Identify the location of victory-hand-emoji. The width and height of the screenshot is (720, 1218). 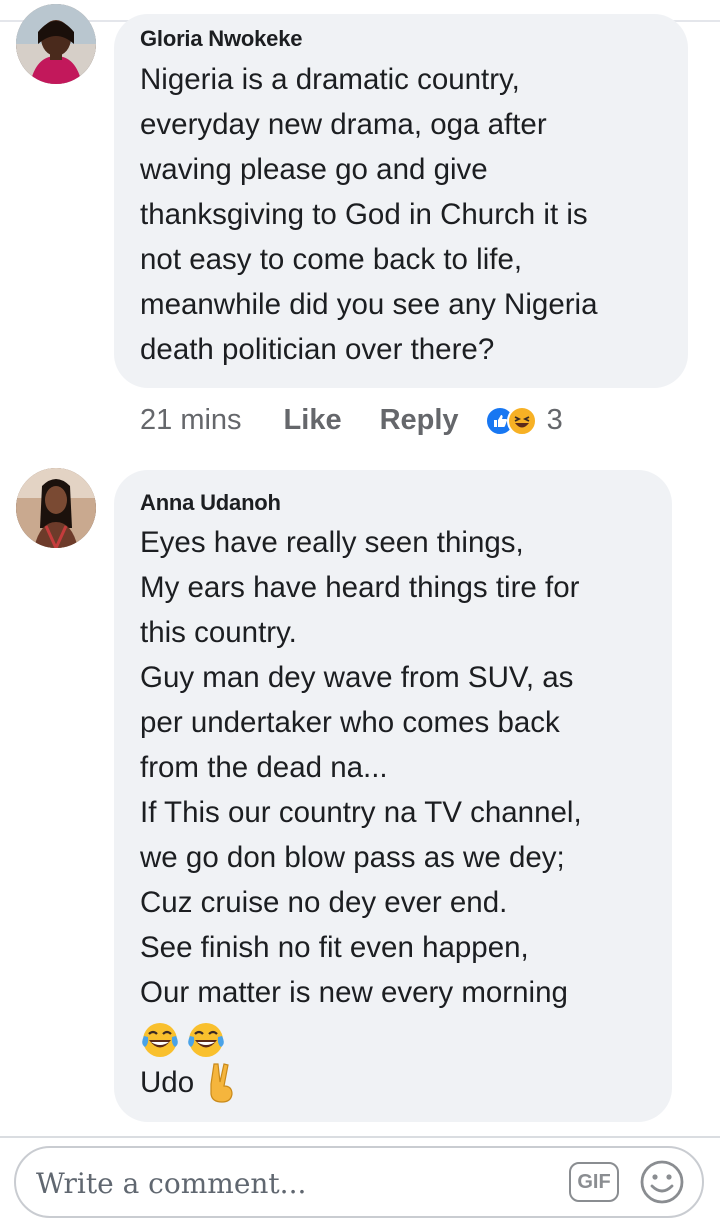
(221, 1083).